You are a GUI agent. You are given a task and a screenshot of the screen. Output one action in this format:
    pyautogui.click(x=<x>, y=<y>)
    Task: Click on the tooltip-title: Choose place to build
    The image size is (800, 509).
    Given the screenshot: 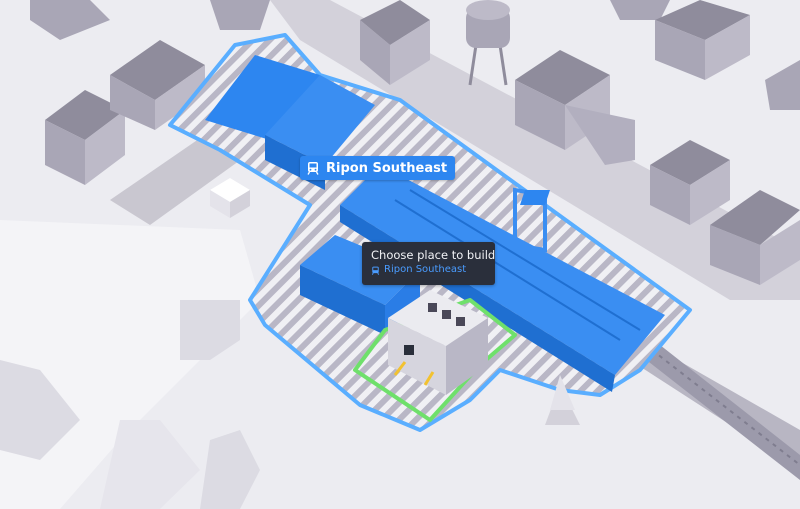 What is the action you would take?
    pyautogui.click(x=433, y=255)
    